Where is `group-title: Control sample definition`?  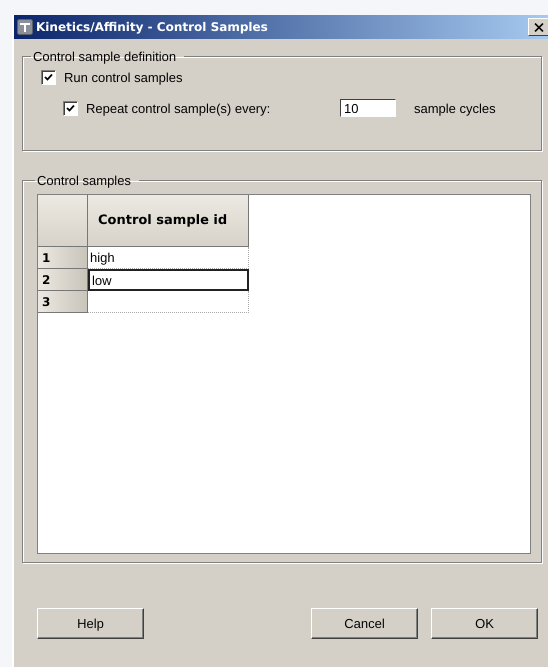 group-title: Control sample definition is located at coordinates (105, 56).